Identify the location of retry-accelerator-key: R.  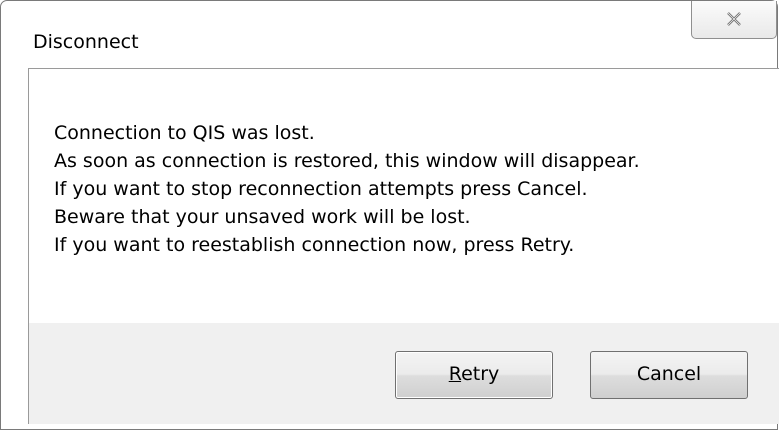
(455, 374).